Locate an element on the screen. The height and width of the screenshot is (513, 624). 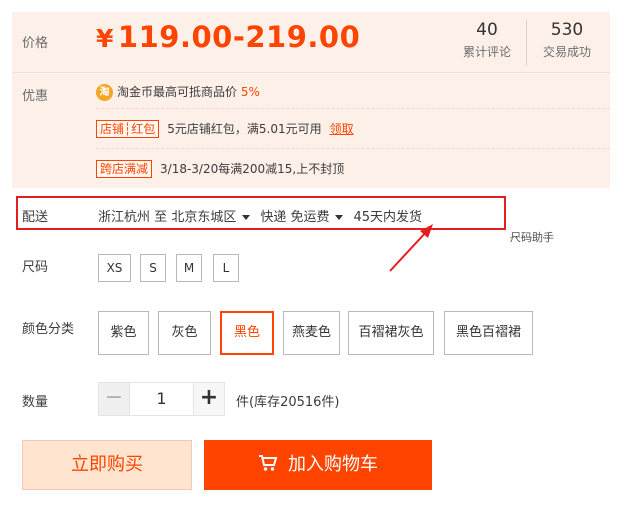
promo-shop-coupon-line: 店铺┆红包 5元店铺红包，满5.01元可用 领取 is located at coordinates (225, 129).